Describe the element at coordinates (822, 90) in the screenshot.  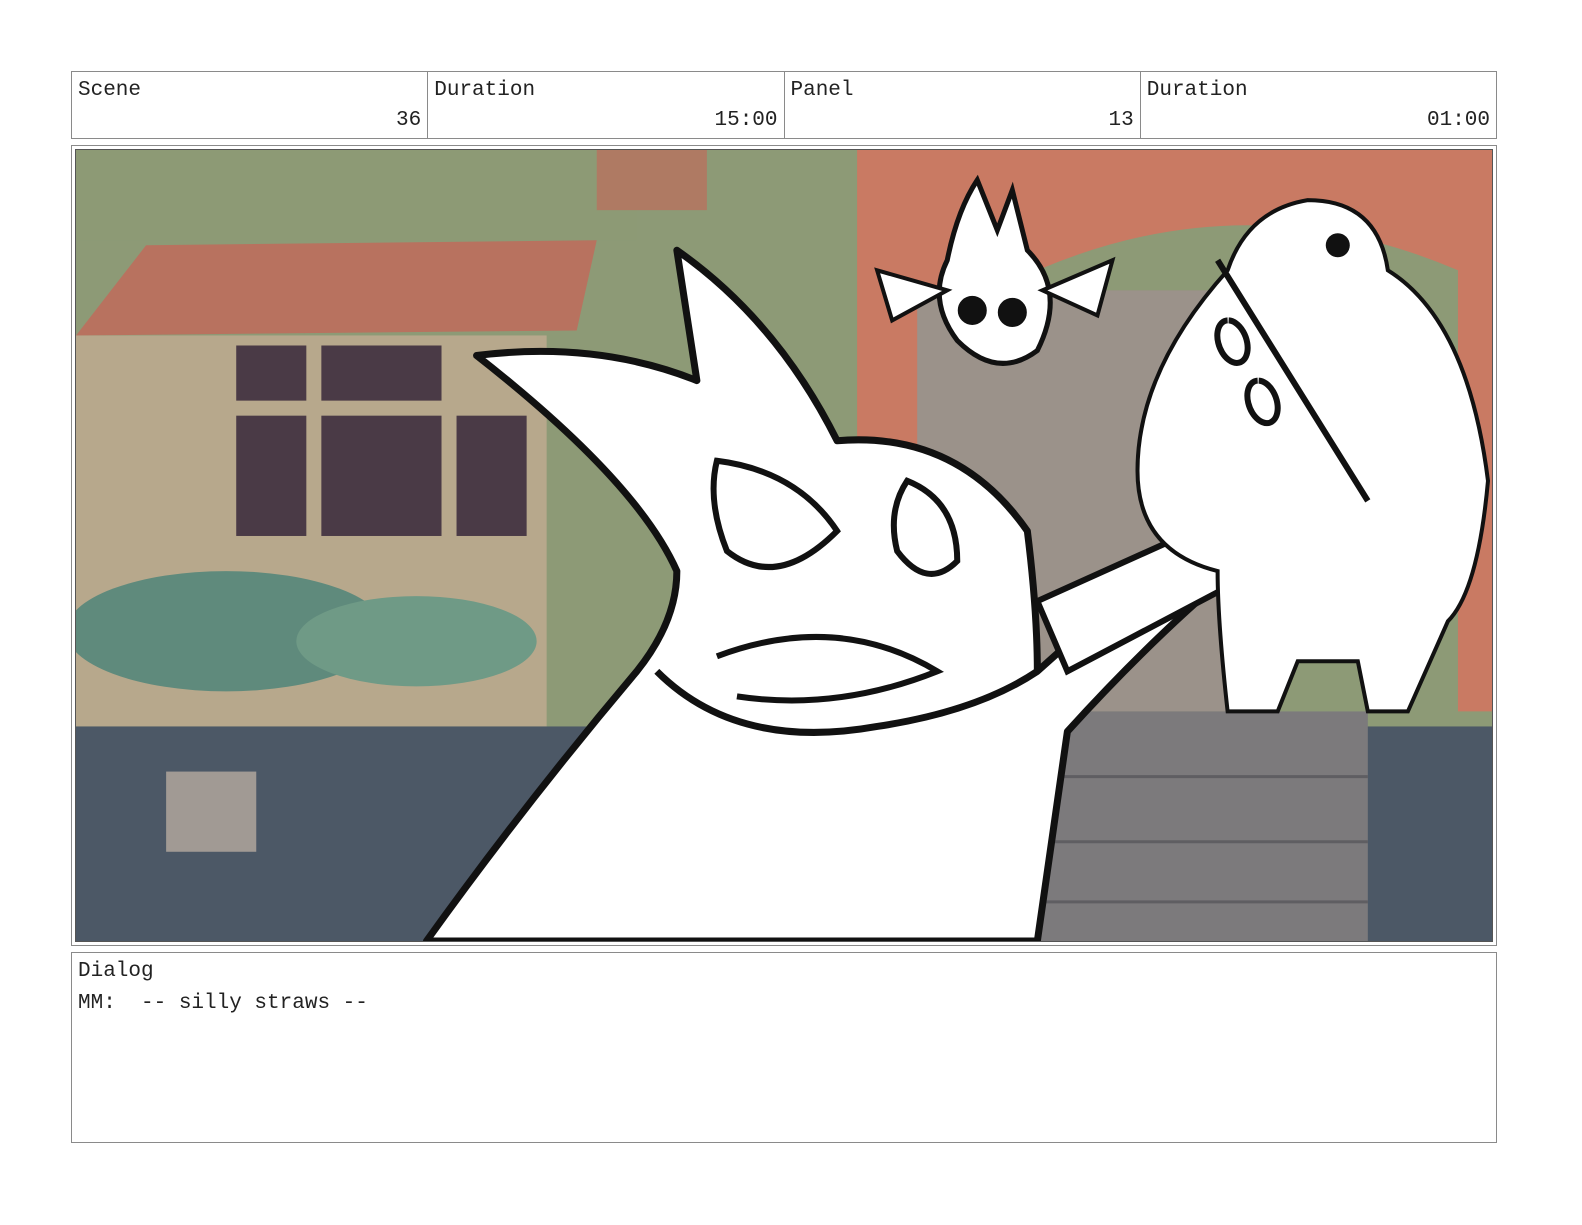
I see `panel-label: Panel` at that location.